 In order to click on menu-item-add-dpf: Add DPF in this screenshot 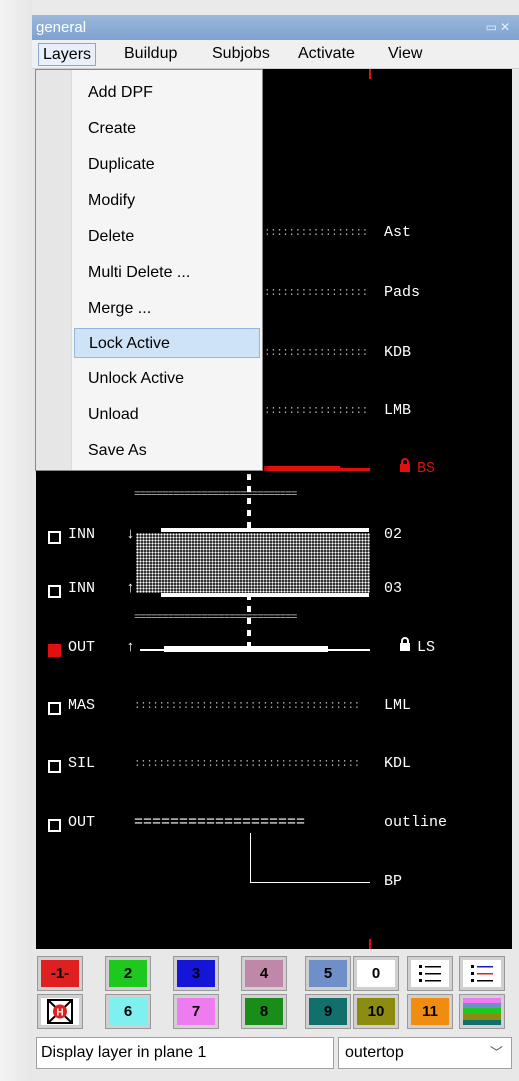, I will do `click(167, 93)`.